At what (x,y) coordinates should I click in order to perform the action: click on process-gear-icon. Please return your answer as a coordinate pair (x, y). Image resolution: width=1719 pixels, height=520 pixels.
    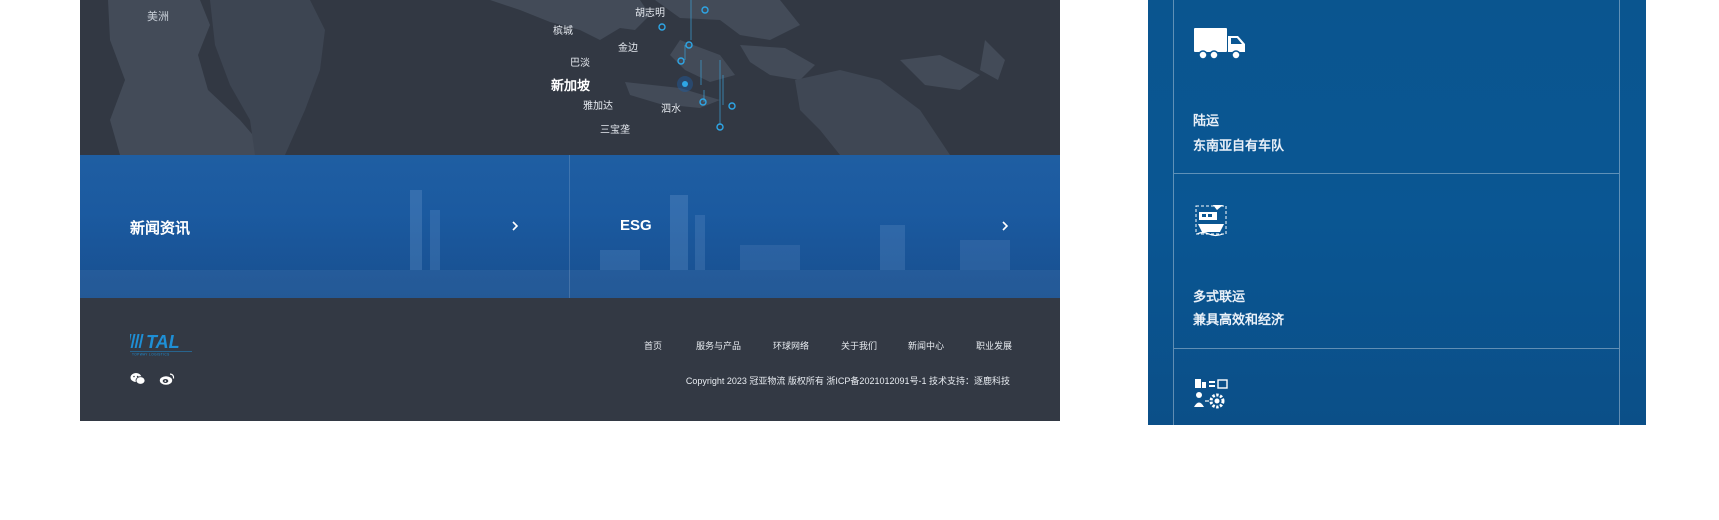
    Looking at the image, I should click on (1211, 394).